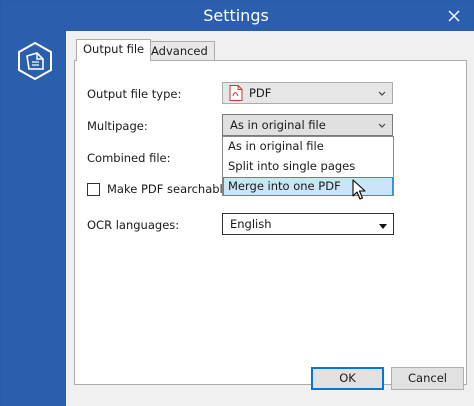  What do you see at coordinates (114, 50) in the screenshot?
I see `tab-output-file: Output file` at bounding box center [114, 50].